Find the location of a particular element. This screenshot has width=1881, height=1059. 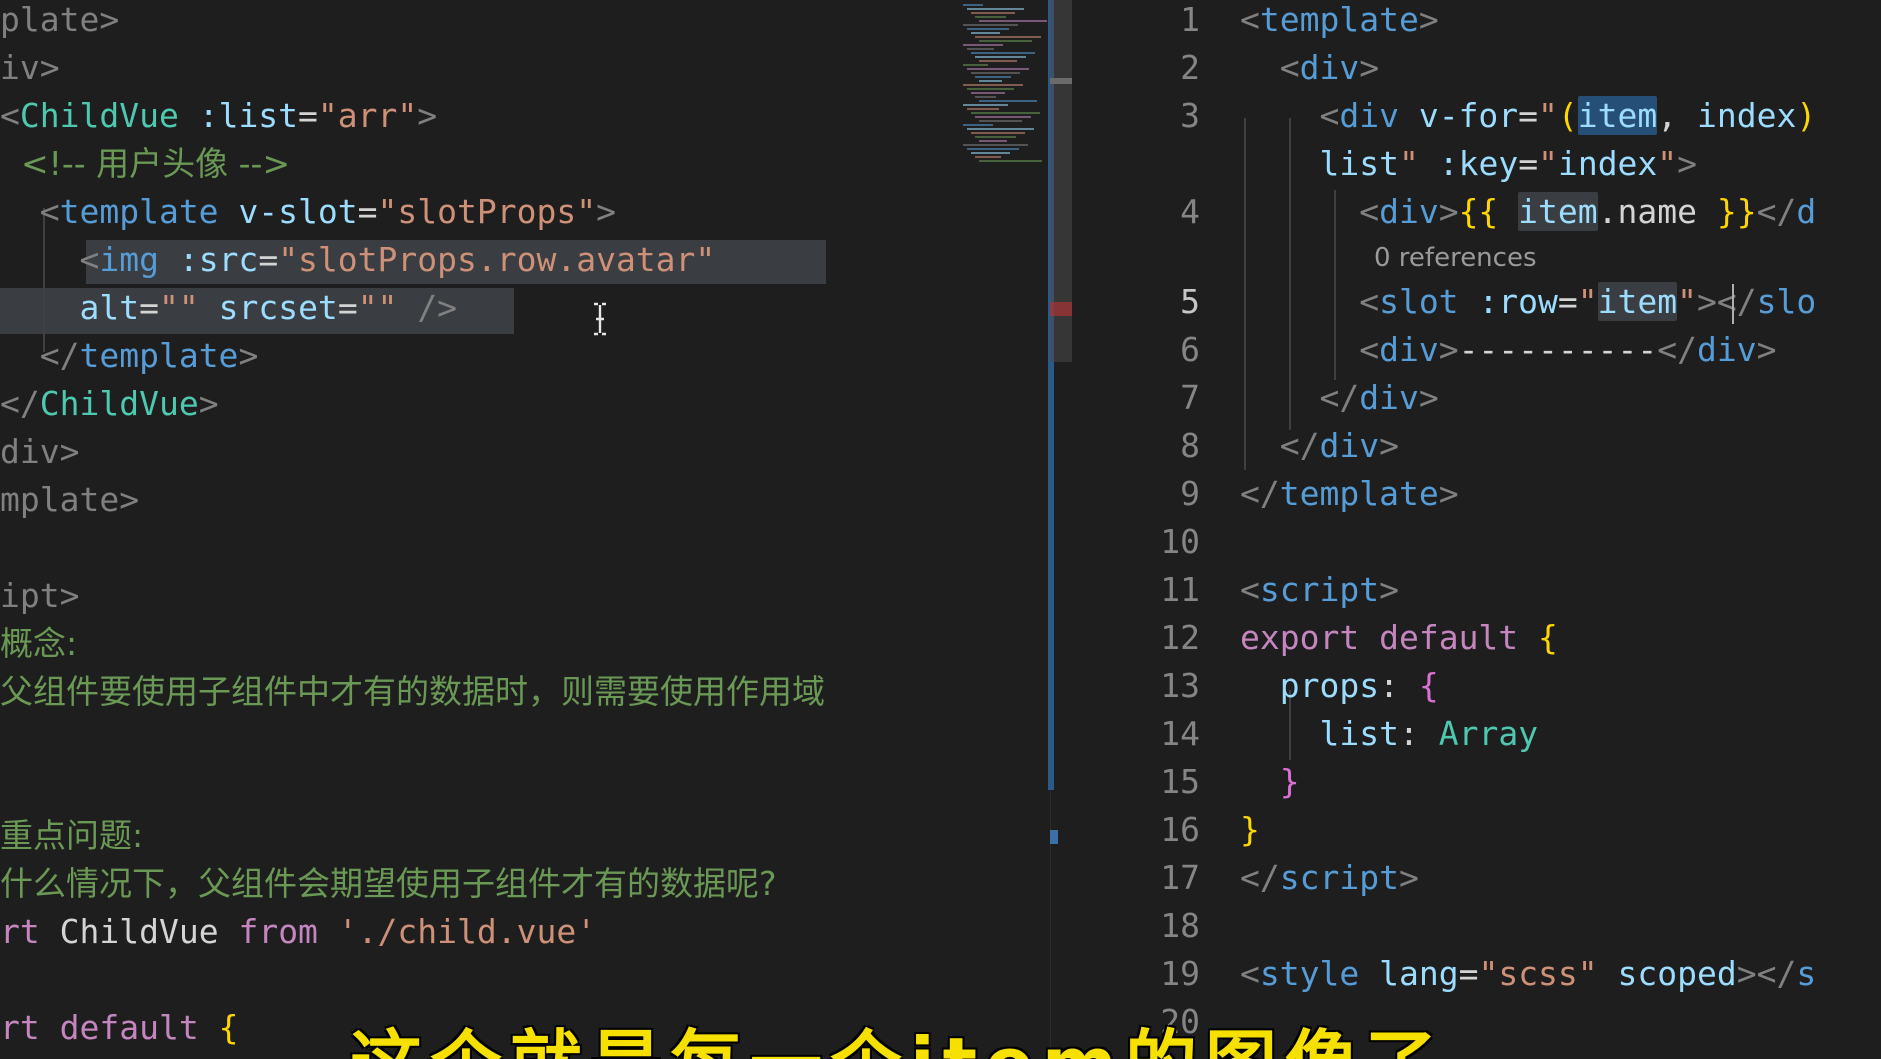

code-line: list: Array is located at coordinates (1389, 734).